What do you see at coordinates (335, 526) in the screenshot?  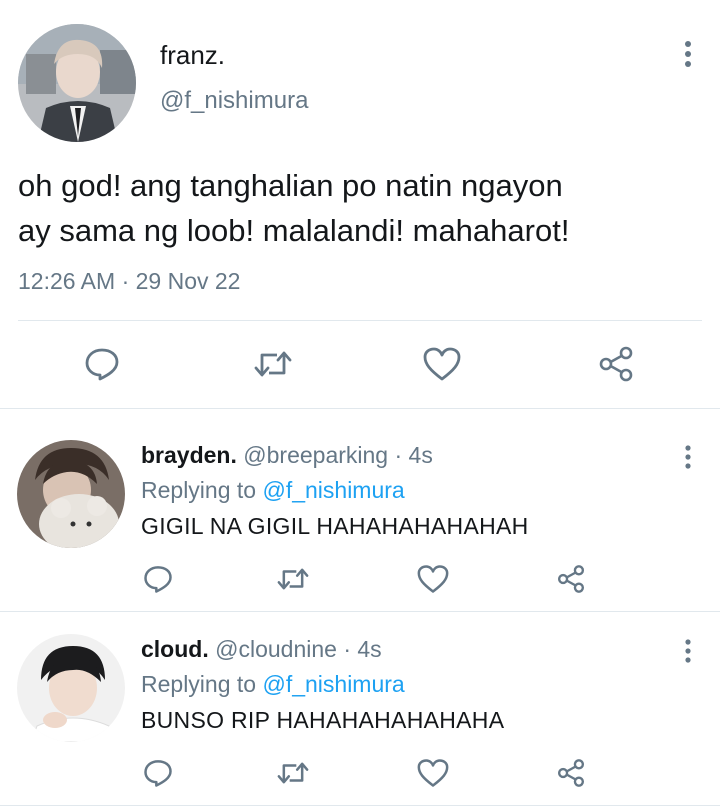 I see `reply-text: GIGIL NA GIGIL HAHAHAHAHAHAH` at bounding box center [335, 526].